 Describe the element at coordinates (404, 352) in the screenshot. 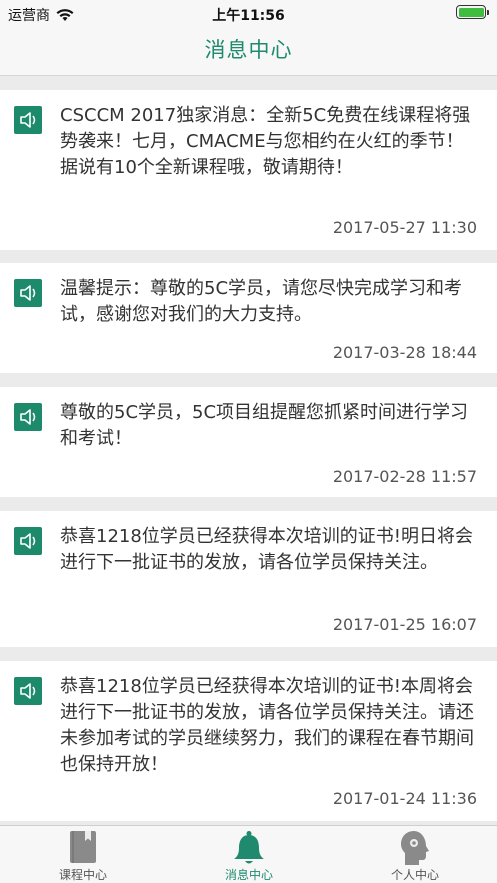

I see `message-time: 2017-03-28 18:44` at that location.